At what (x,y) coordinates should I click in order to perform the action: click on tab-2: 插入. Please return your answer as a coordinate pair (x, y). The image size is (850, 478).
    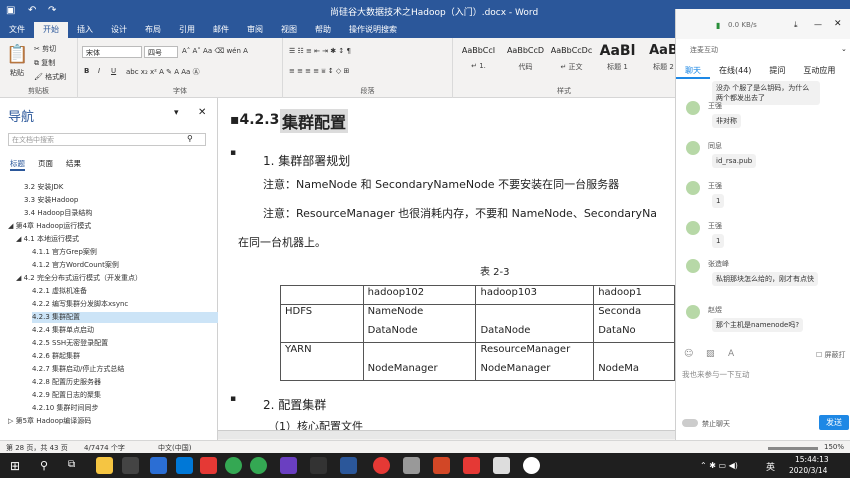
    Looking at the image, I should click on (85, 30).